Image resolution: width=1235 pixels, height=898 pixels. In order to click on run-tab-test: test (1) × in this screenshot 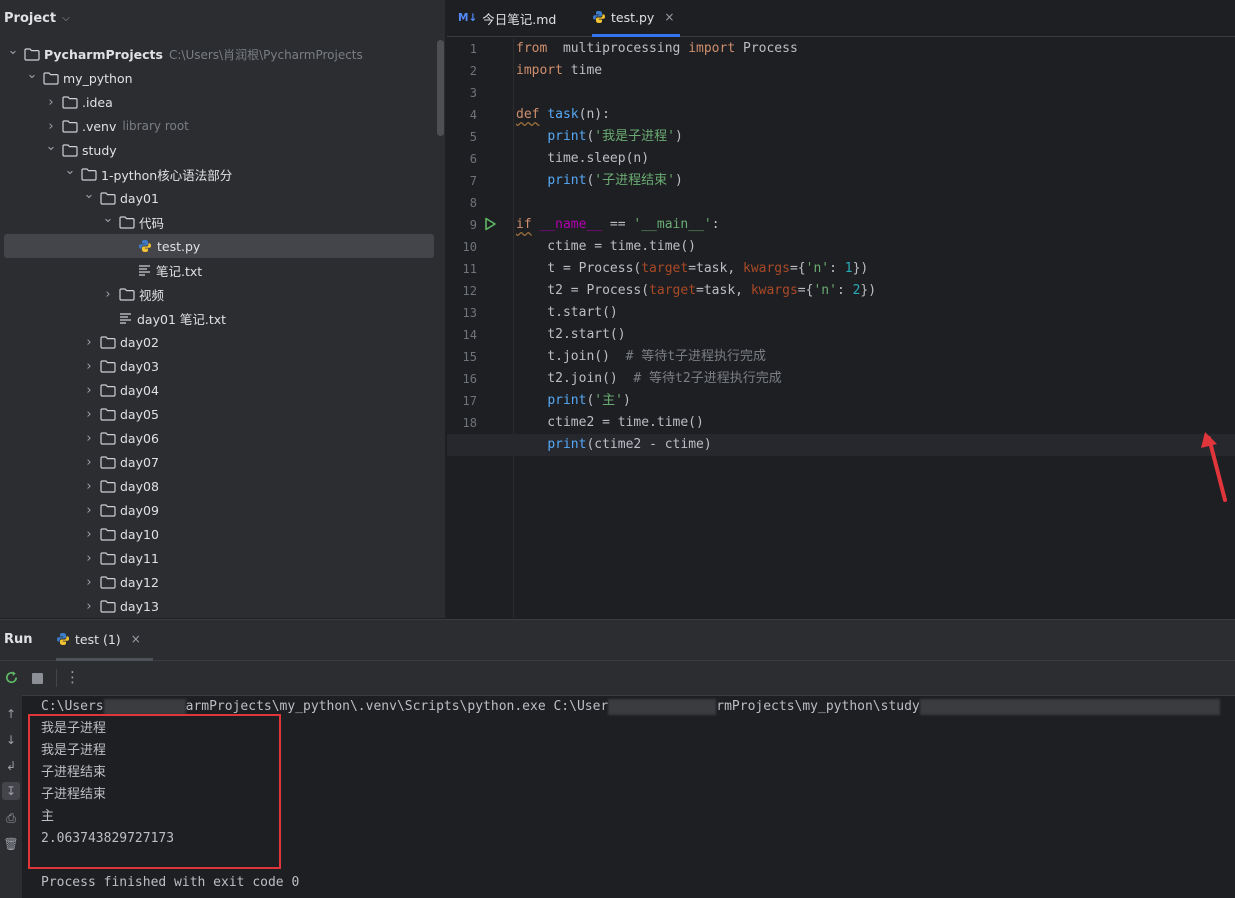, I will do `click(104, 640)`.